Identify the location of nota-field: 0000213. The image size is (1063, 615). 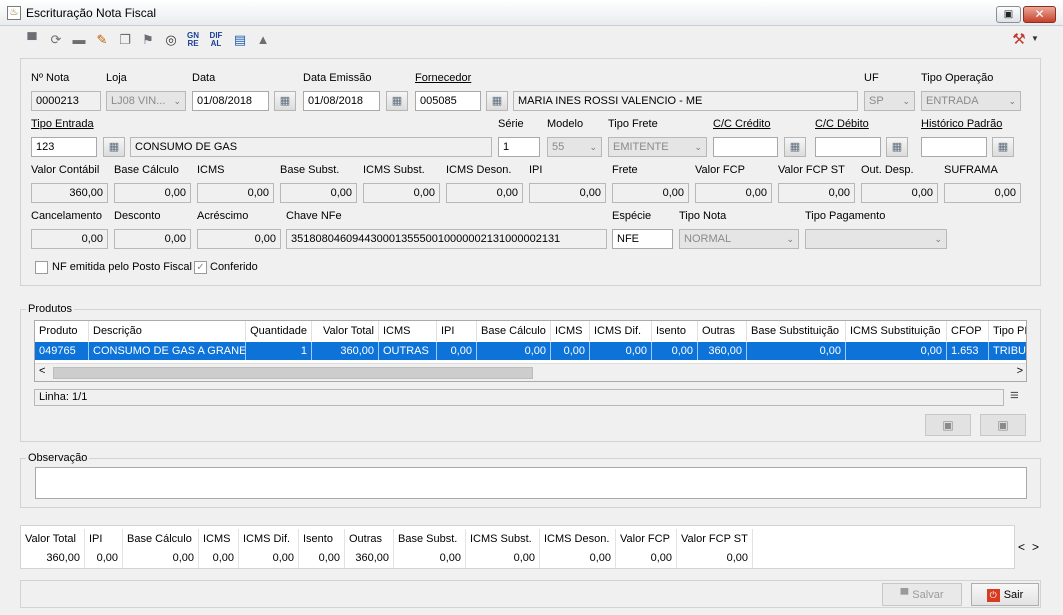
(66, 101).